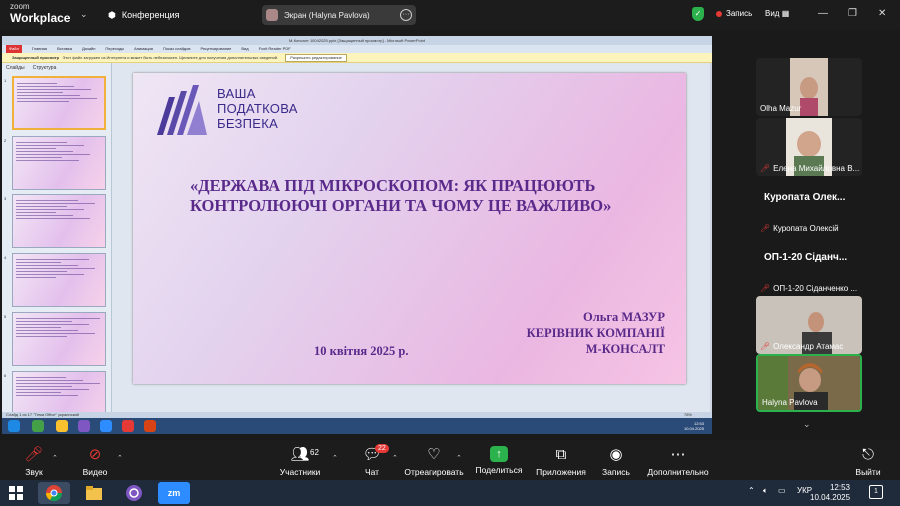  I want to click on ppt-ribbon-tab: Главная, so click(39, 49).